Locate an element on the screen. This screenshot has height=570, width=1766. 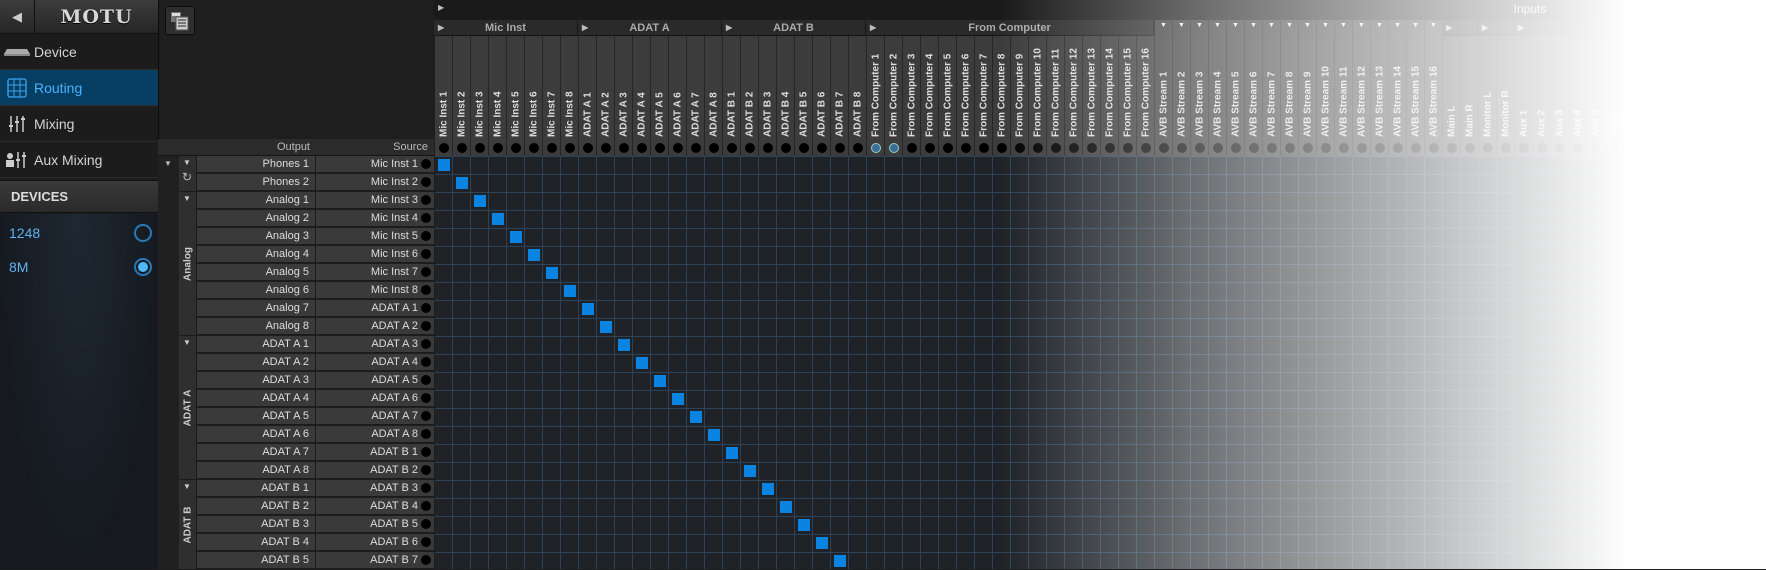
input-column: ADAT B 2 is located at coordinates (750, 96).